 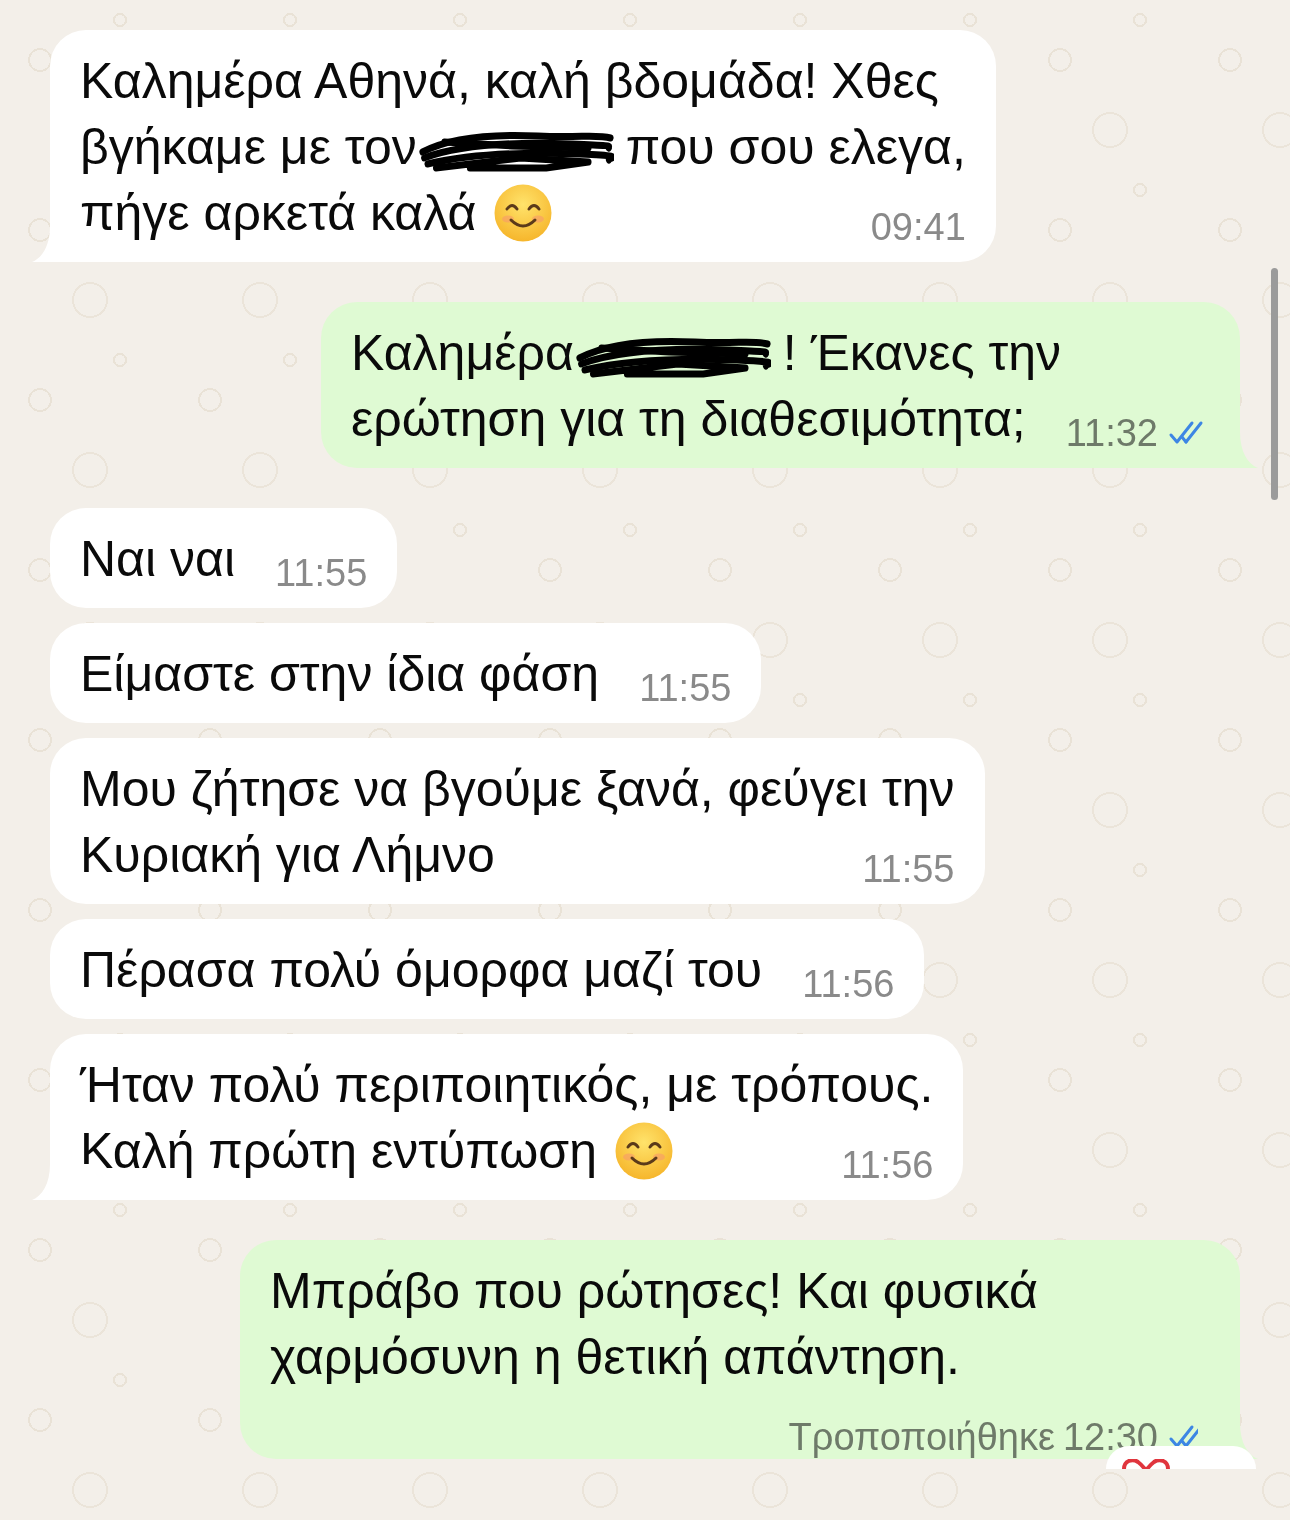 I want to click on heart-icon, so click(x=1146, y=1464).